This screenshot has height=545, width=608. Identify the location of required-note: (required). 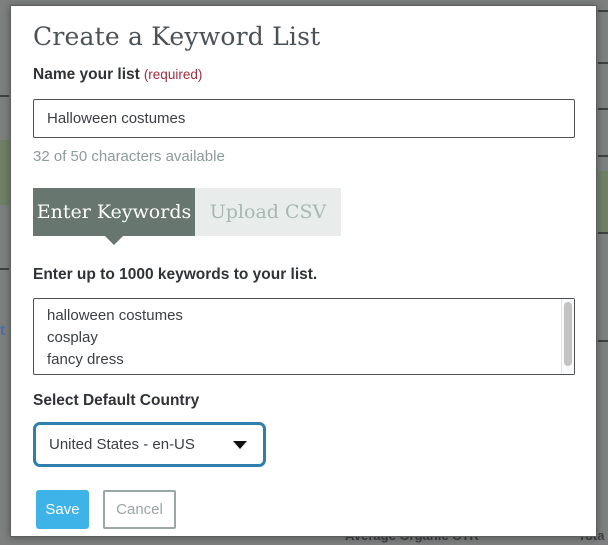
(173, 74).